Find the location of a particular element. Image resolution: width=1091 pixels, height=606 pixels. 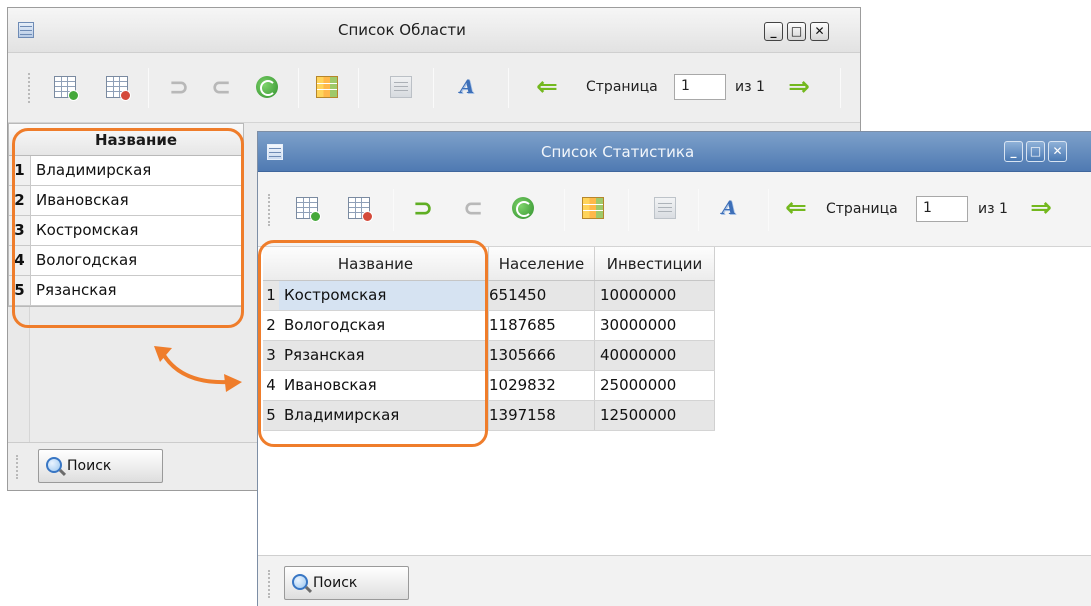

table-row: 5 Владимирская 1397158 12500000 is located at coordinates (489, 416).